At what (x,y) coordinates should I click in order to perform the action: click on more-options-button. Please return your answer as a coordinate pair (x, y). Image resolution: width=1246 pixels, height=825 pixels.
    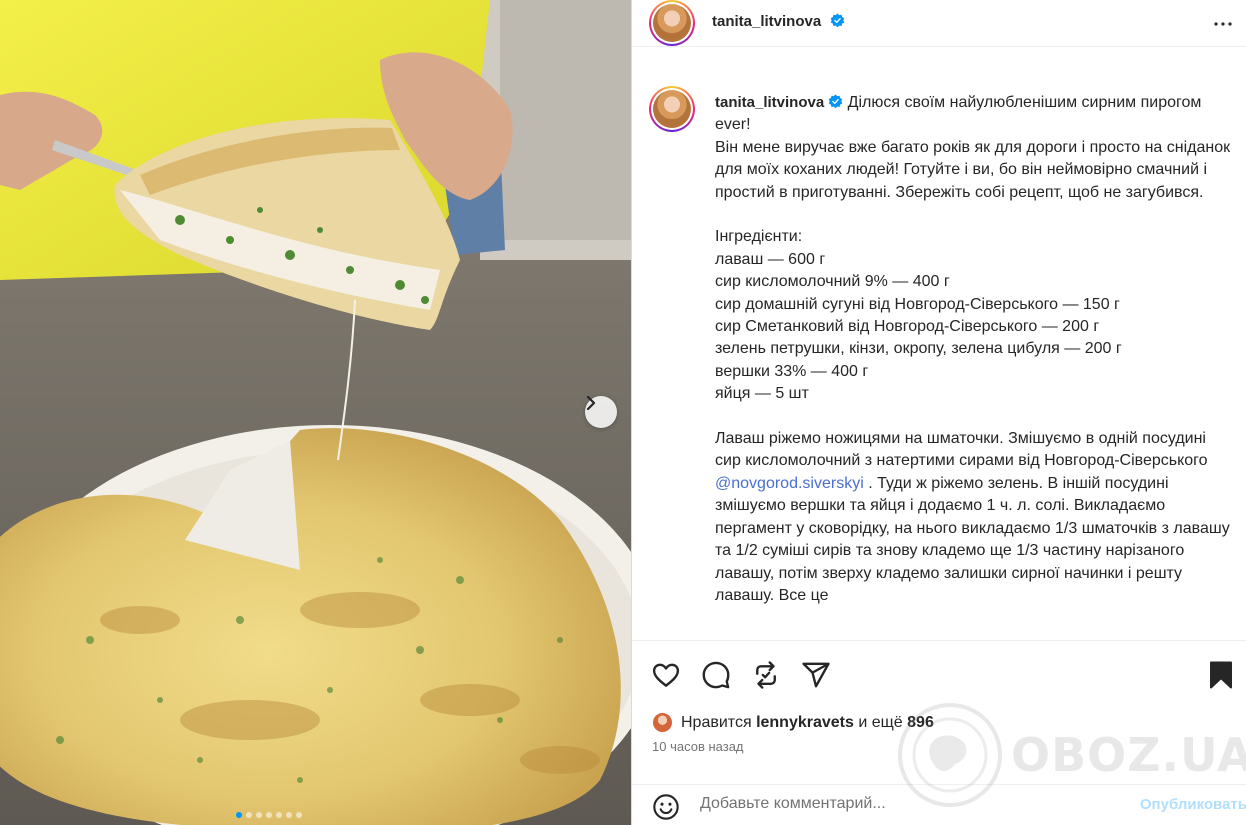
    Looking at the image, I should click on (1223, 26).